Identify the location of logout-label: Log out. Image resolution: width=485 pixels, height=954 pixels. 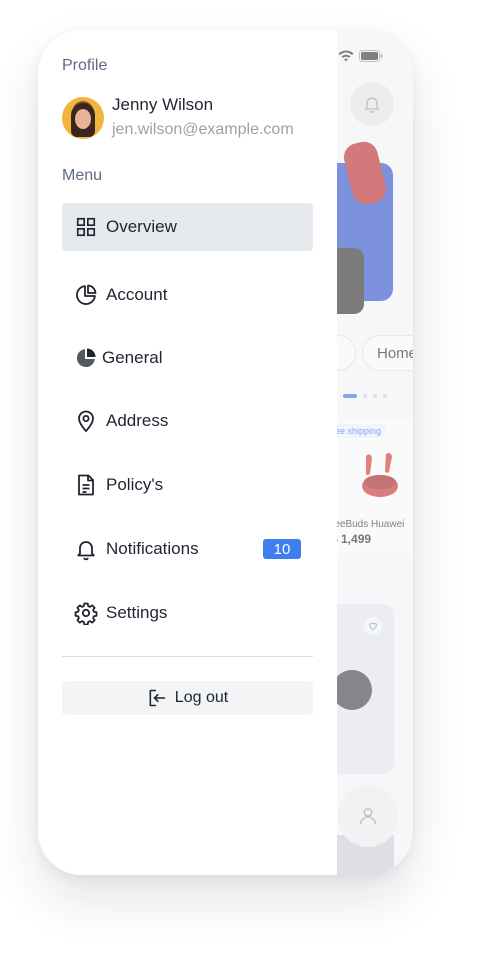
(201, 697).